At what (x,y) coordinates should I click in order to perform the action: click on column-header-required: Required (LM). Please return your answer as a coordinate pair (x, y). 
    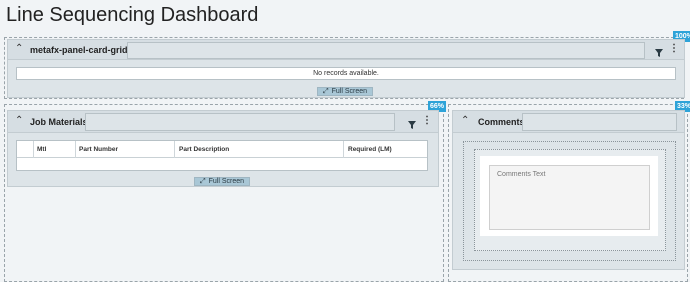
    Looking at the image, I should click on (370, 149).